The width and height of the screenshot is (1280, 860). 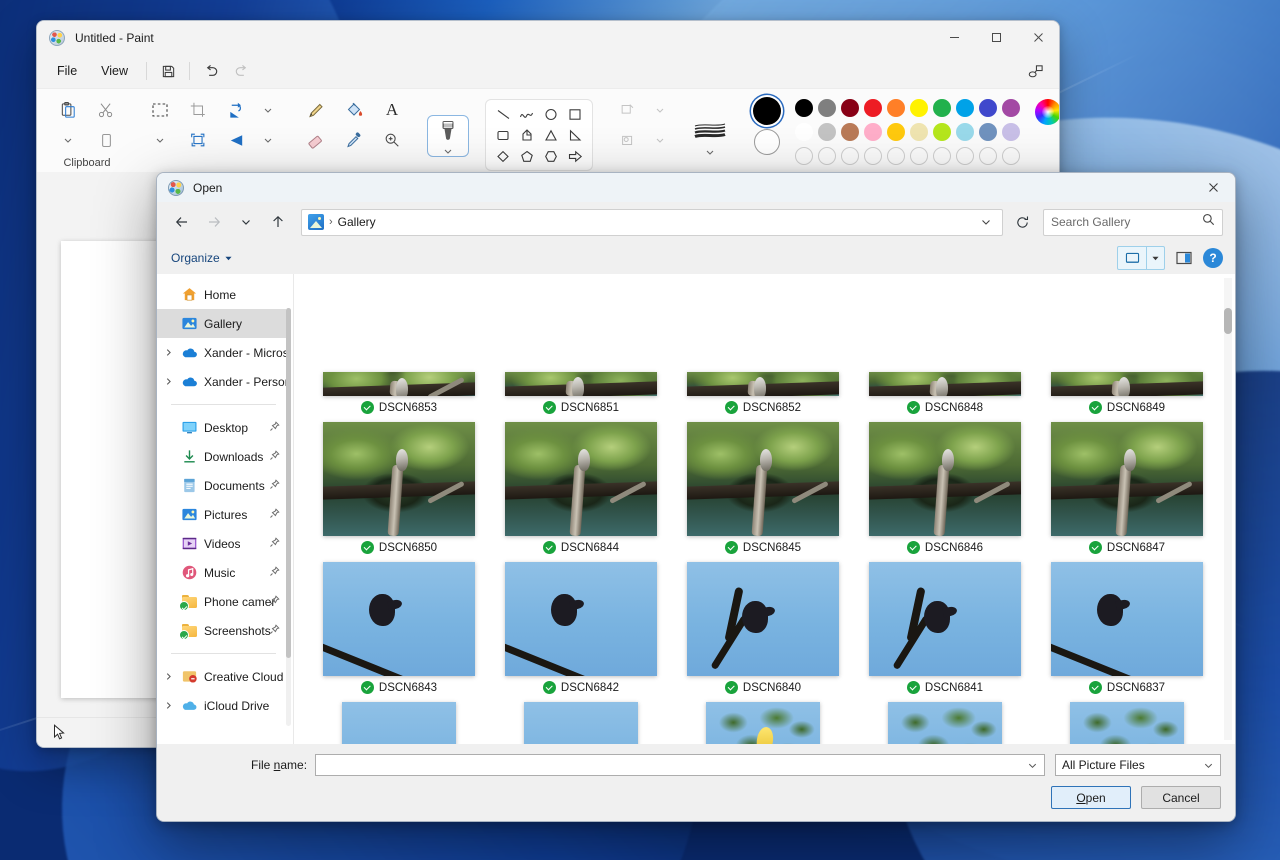 I want to click on flip-chevron-icon, so click(x=268, y=140).